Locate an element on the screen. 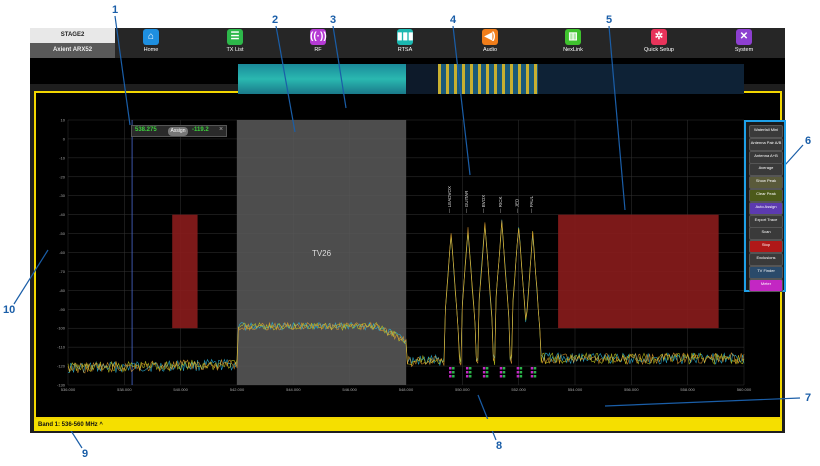 Image resolution: width=820 pixels, height=466 pixels. side-button-tv-finder: TV Finder is located at coordinates (766, 272).